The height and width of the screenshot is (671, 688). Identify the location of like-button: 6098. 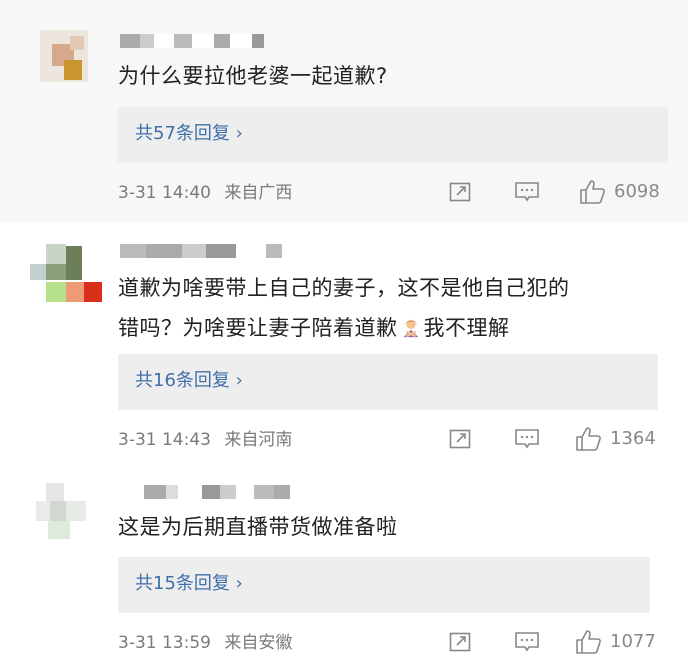
(619, 192).